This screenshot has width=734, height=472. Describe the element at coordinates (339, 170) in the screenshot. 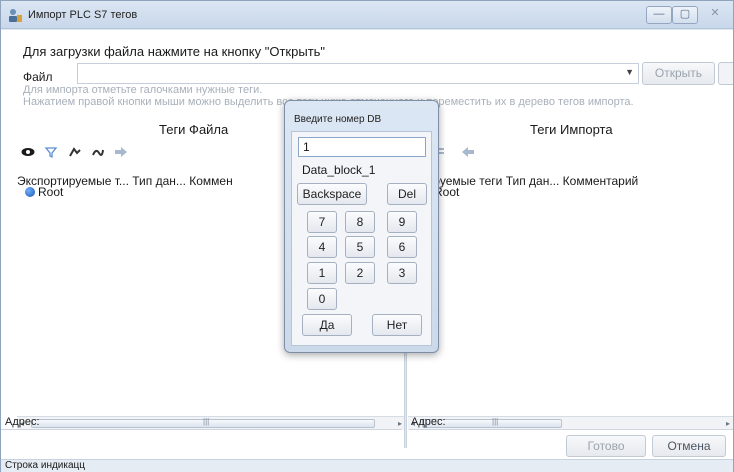

I see `block-name: Data_block_1` at that location.